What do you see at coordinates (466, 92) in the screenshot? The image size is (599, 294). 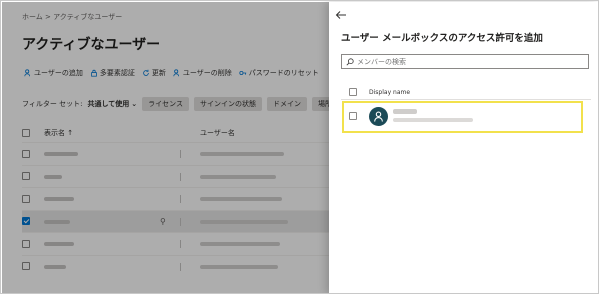 I see `member-list-header: Display name` at bounding box center [466, 92].